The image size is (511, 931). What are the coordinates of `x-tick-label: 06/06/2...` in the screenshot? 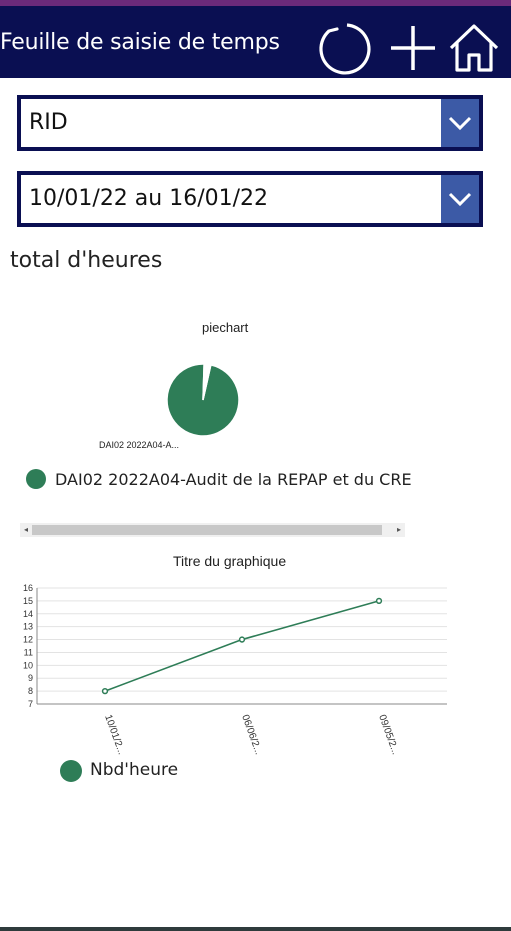 It's located at (251, 734).